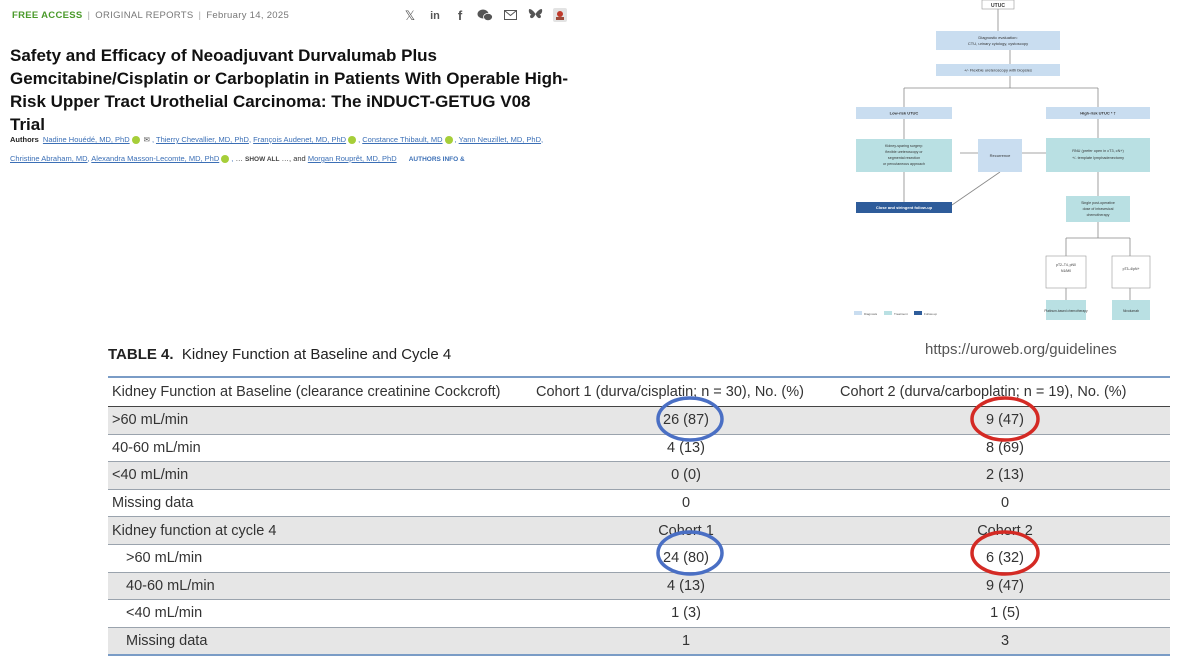 The image size is (1200, 663). I want to click on author-link: François Audenet, MD, PhD, so click(299, 139).